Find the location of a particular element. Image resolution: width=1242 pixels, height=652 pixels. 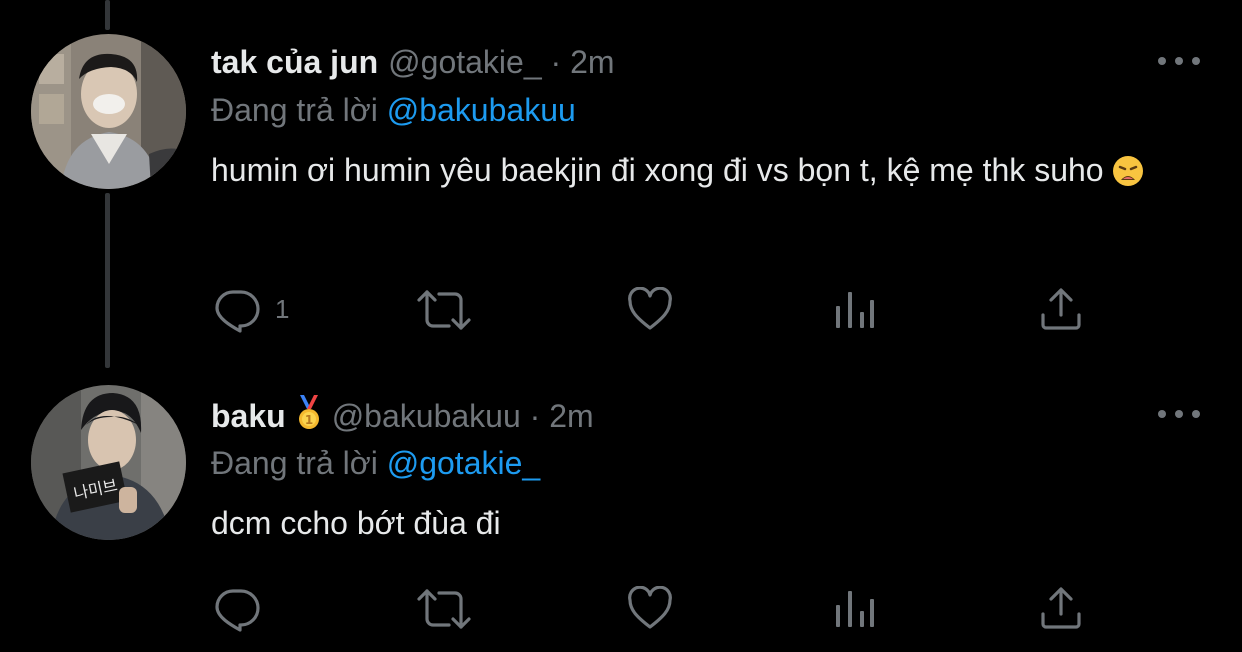

first-place-medal-icon: 1 is located at coordinates (309, 417).